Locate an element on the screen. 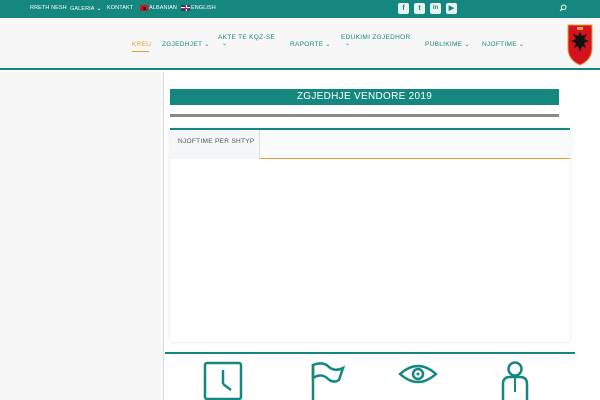 This screenshot has width=600, height=400. facebook-icon: f is located at coordinates (403, 8).